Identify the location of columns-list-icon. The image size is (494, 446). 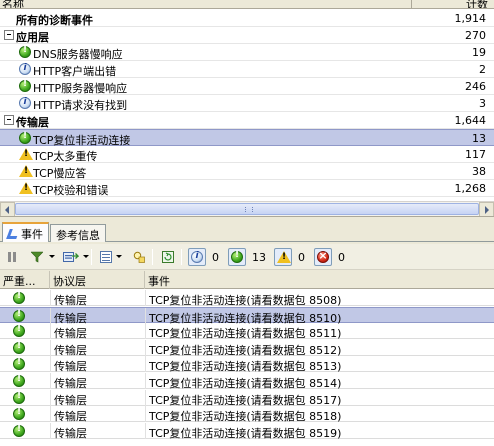
(106, 257).